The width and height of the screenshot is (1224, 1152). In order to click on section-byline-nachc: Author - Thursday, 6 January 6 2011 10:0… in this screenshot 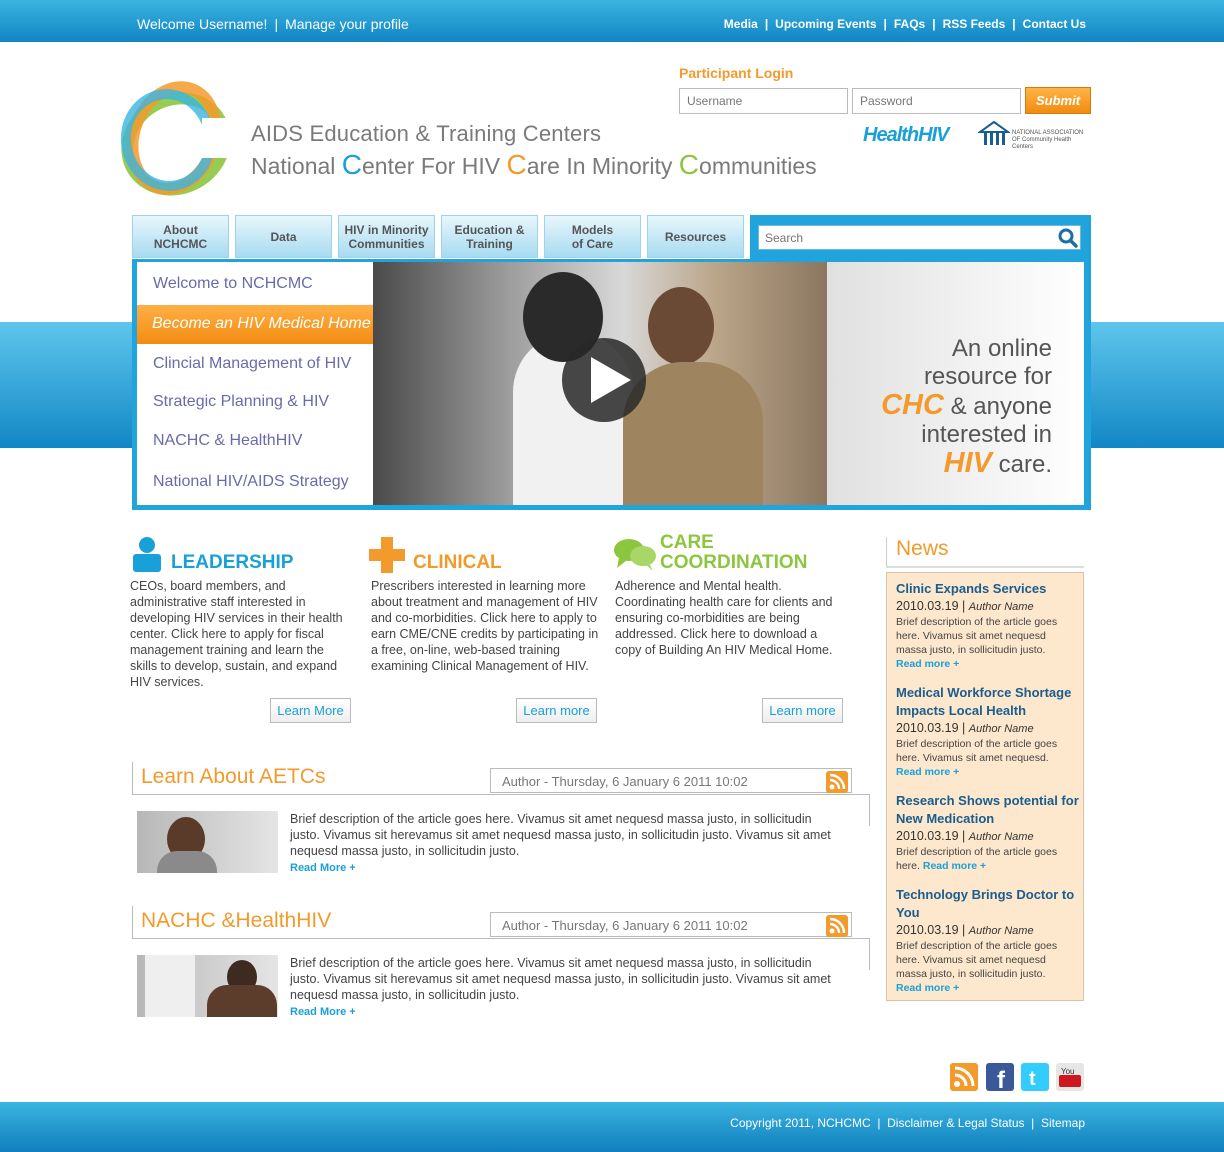, I will do `click(671, 924)`.